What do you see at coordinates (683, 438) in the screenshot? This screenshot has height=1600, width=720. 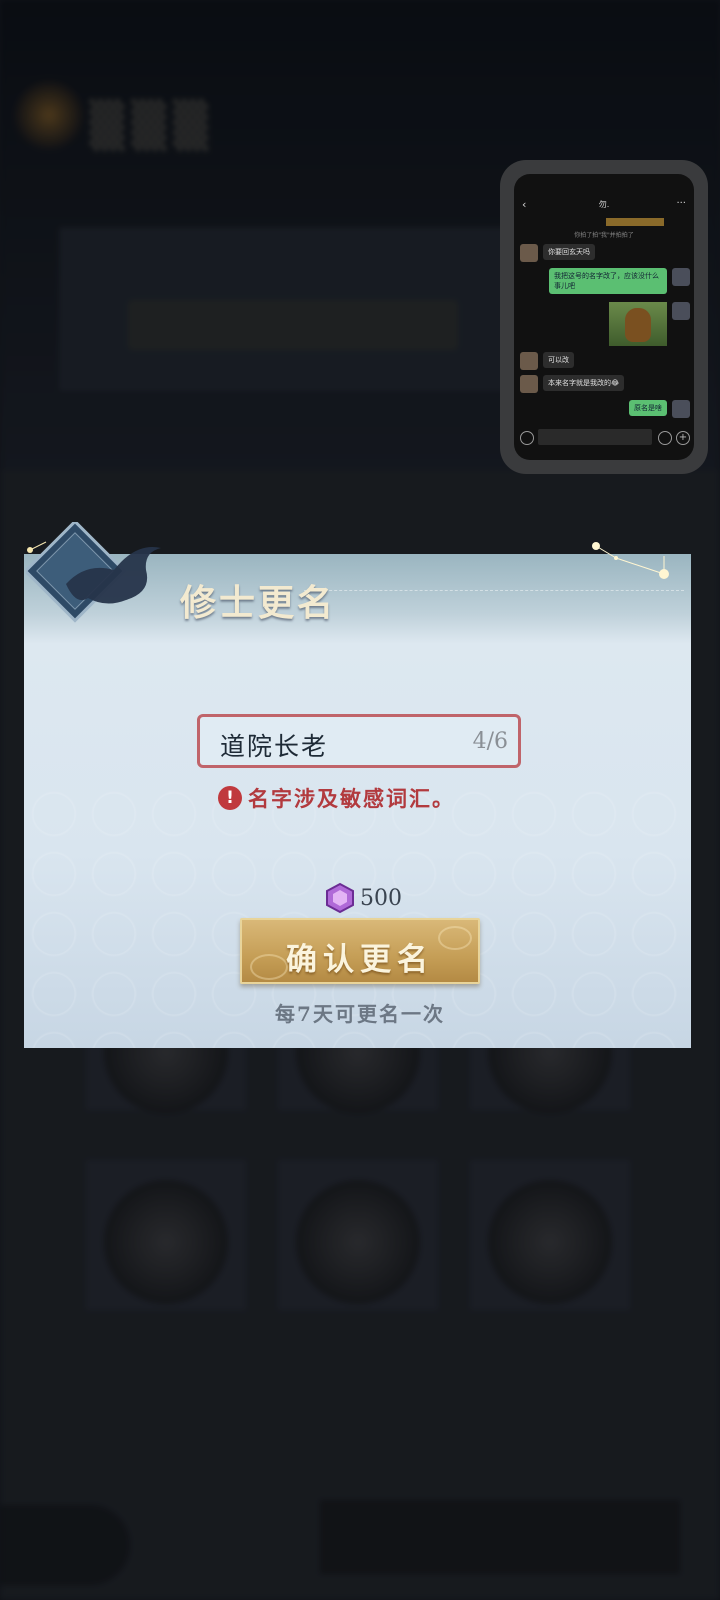 I see `plus-icon: +` at bounding box center [683, 438].